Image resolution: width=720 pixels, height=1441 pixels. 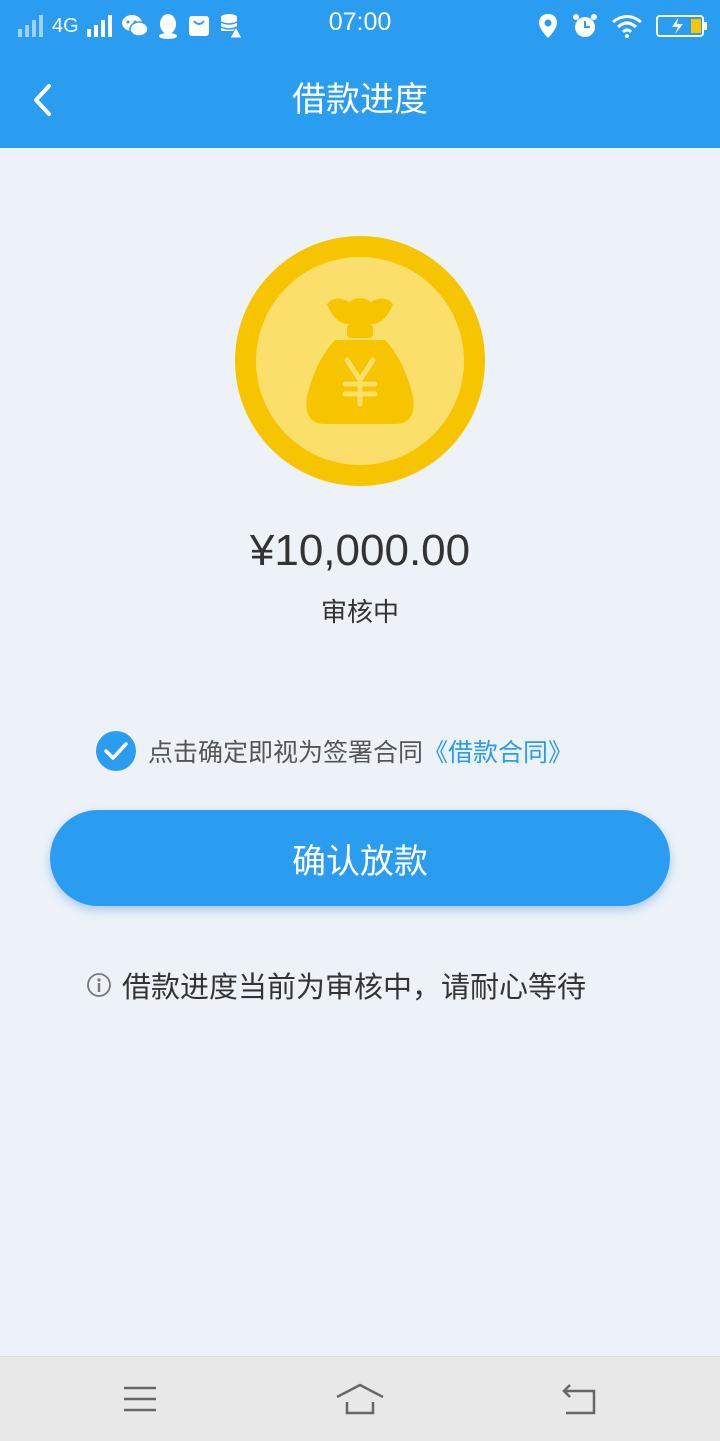 I want to click on location-icon, so click(x=548, y=26).